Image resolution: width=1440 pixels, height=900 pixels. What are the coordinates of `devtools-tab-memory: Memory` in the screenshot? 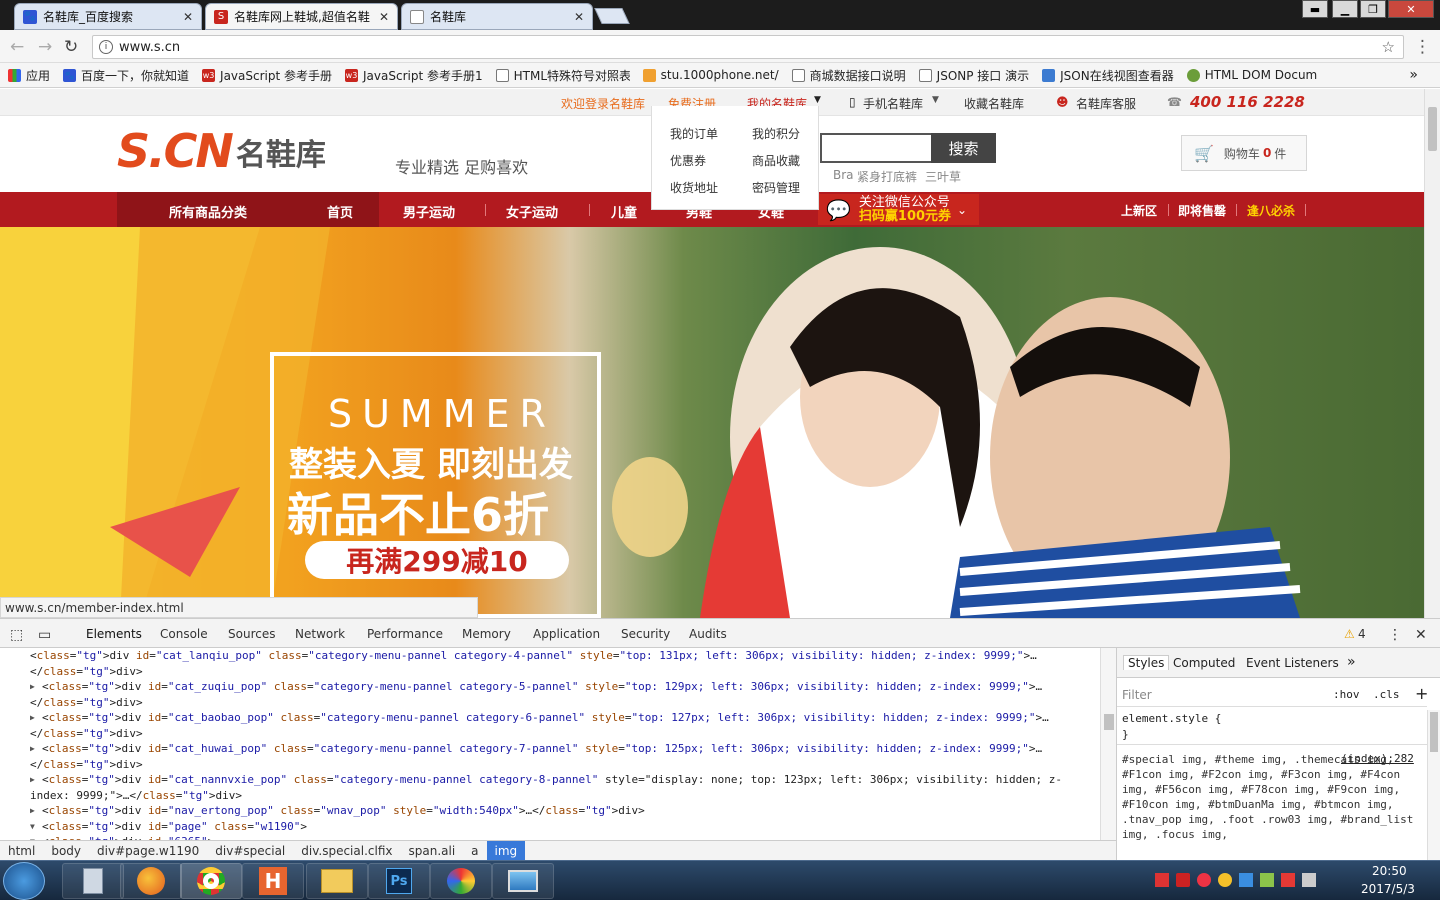 It's located at (486, 634).